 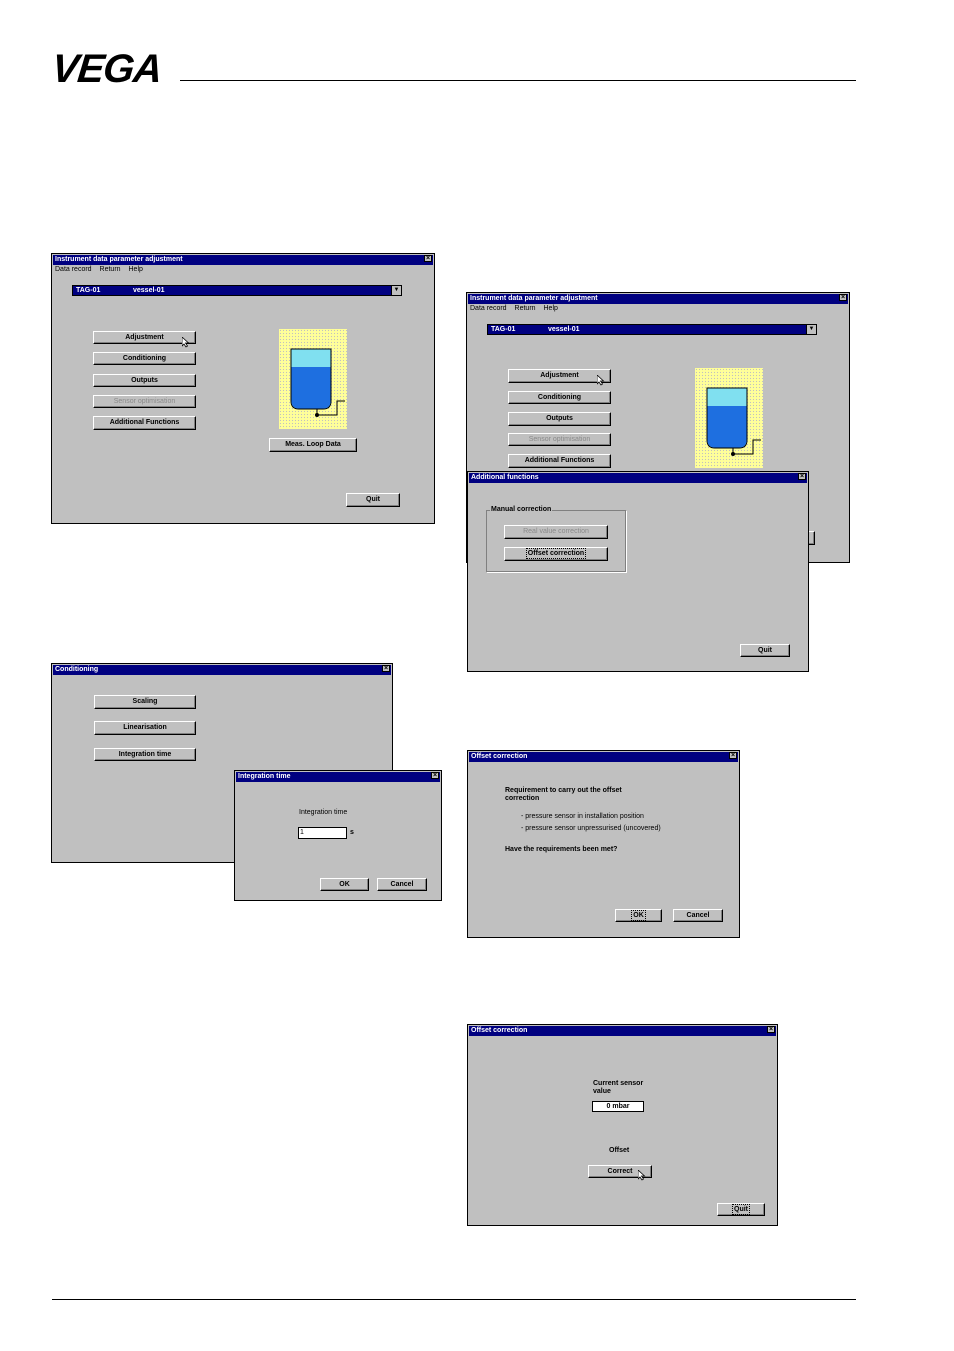 I want to click on header-rule, so click(x=518, y=80).